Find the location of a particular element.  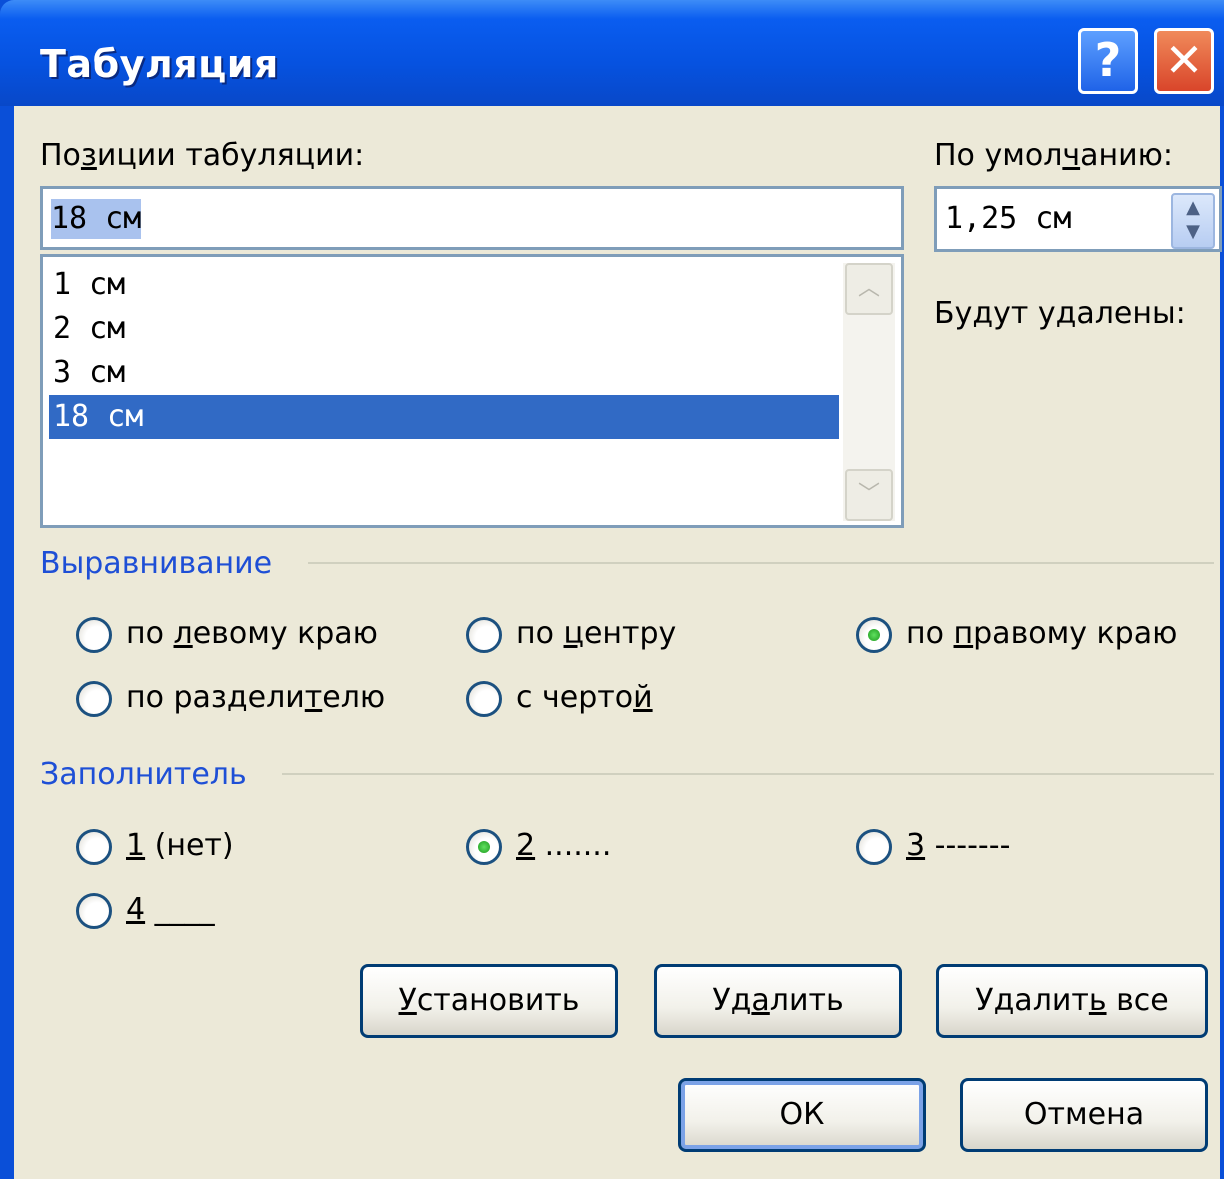

title-bar: Табуляция ? ✕ is located at coordinates (612, 53).